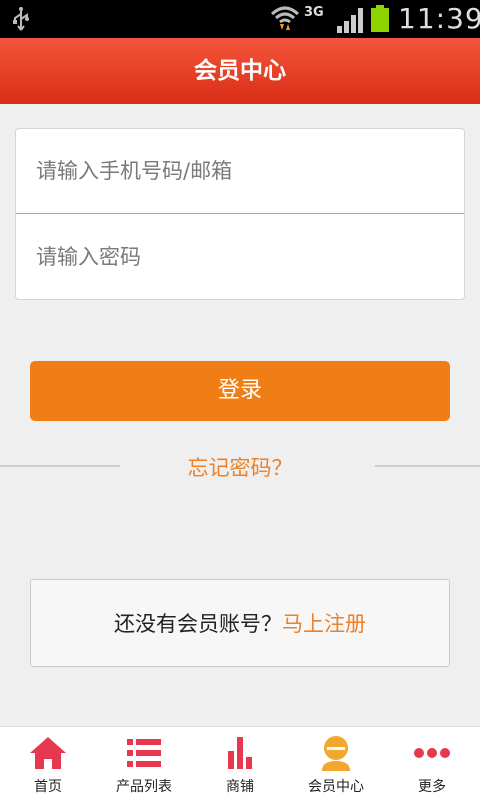 This screenshot has height=801, width=480. I want to click on nav-label-more: 更多, so click(432, 787).